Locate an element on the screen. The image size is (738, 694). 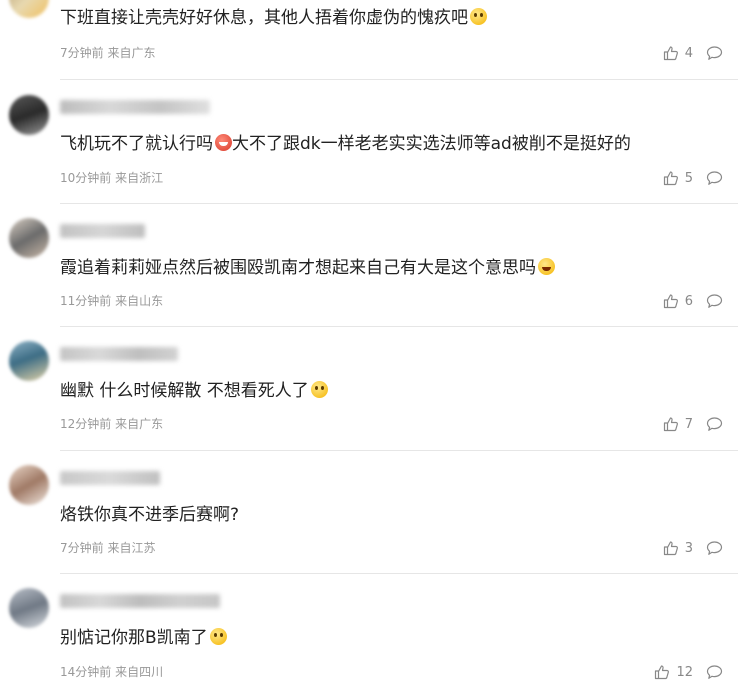
like-button: 12 is located at coordinates (673, 672).